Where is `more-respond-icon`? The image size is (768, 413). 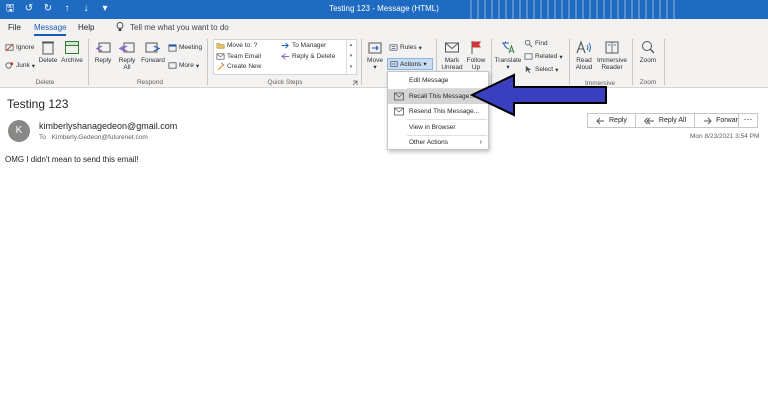
more-respond-icon is located at coordinates (172, 65).